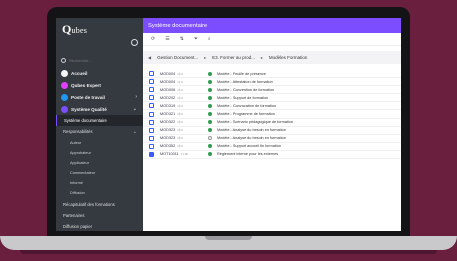 The image size is (457, 261). Describe the element at coordinates (210, 138) in the screenshot. I see `status-pending-icon` at that location.